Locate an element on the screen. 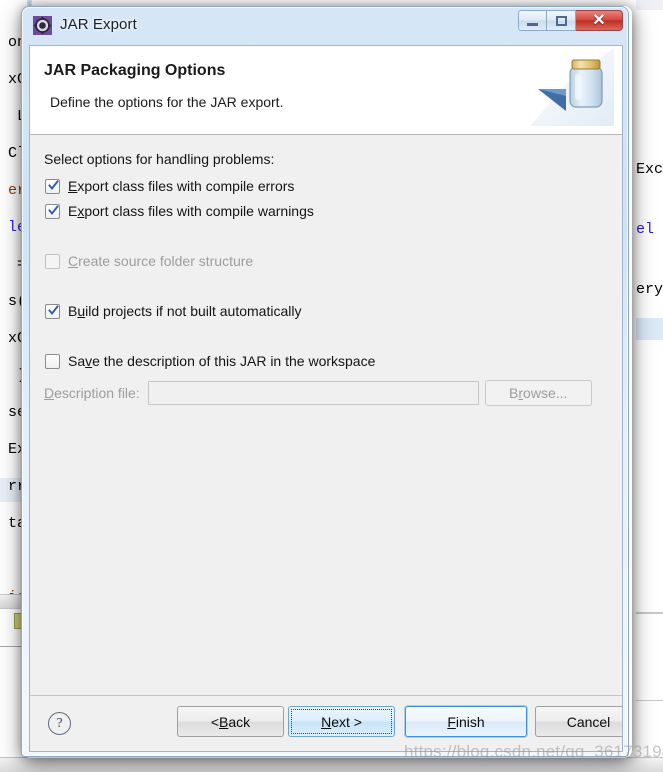  background-right-tab-strip is located at coordinates (649, 5).